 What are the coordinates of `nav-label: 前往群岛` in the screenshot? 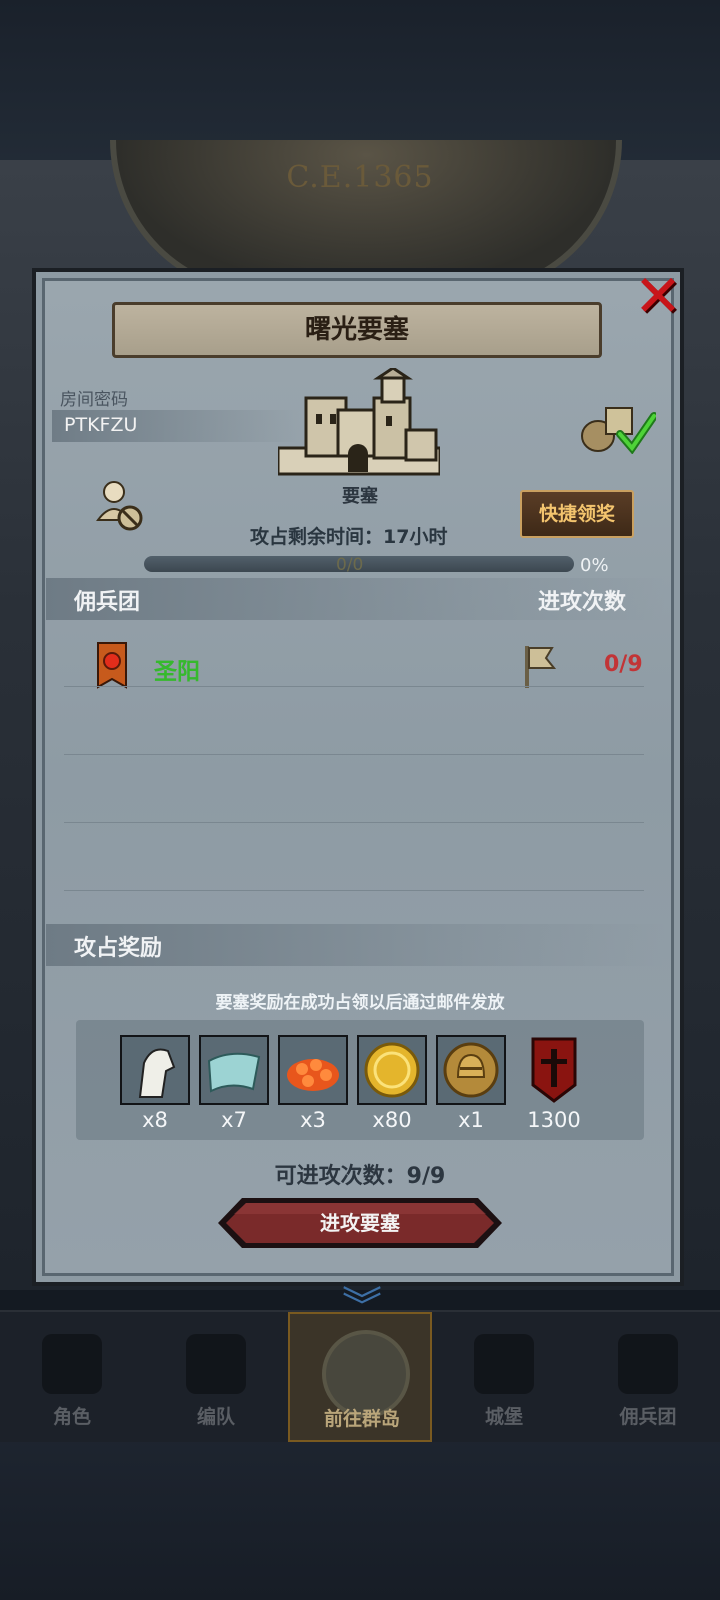 It's located at (361, 1419).